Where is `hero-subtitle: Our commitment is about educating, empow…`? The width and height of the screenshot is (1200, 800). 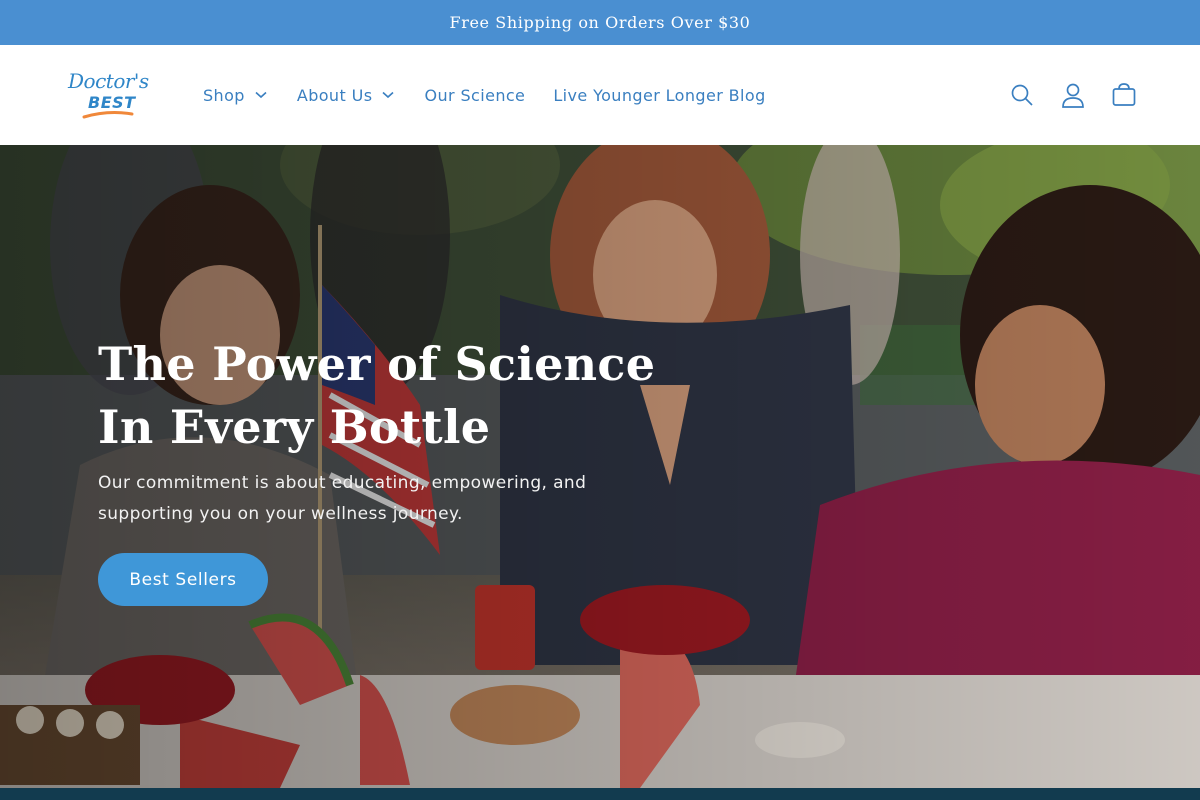 hero-subtitle: Our commitment is about educating, empow… is located at coordinates (342, 498).